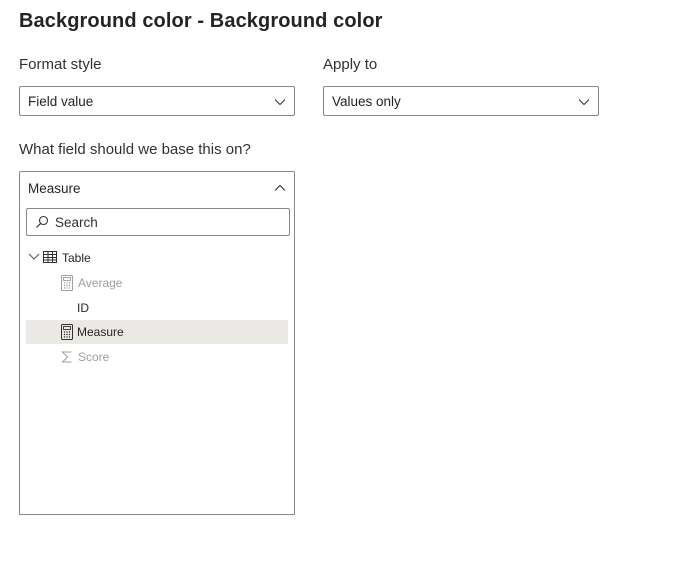 The width and height of the screenshot is (681, 577). What do you see at coordinates (100, 332) in the screenshot?
I see `field-item-label: Measure` at bounding box center [100, 332].